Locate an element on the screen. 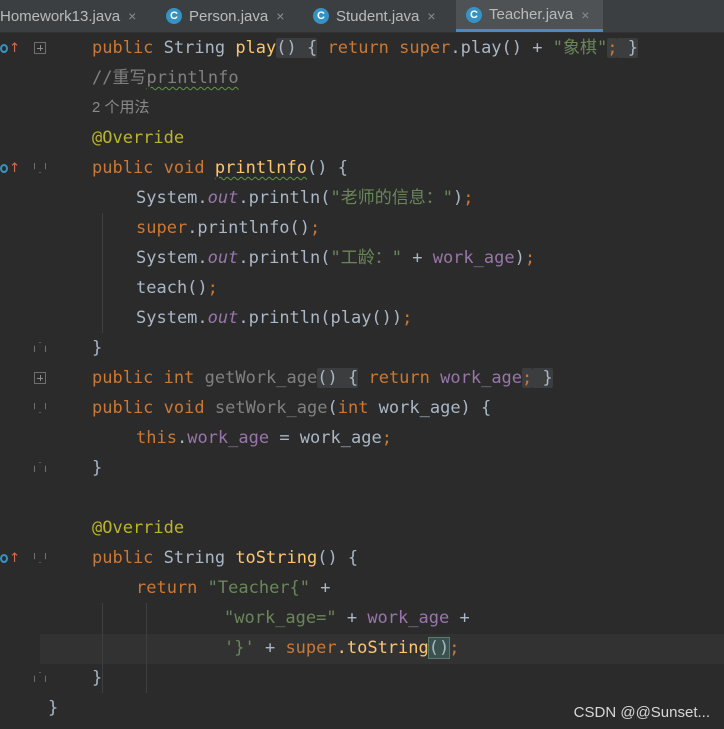 Image resolution: width=724 pixels, height=729 pixels. code-line: teach(); is located at coordinates (177, 288).